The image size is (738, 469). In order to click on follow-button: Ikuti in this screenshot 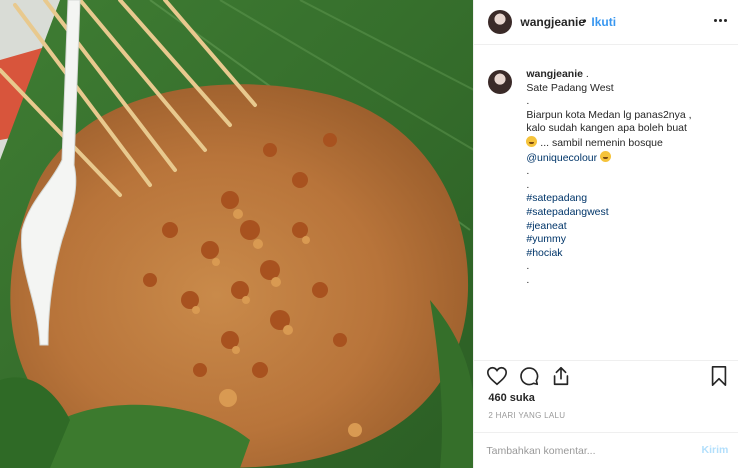, I will do `click(603, 22)`.